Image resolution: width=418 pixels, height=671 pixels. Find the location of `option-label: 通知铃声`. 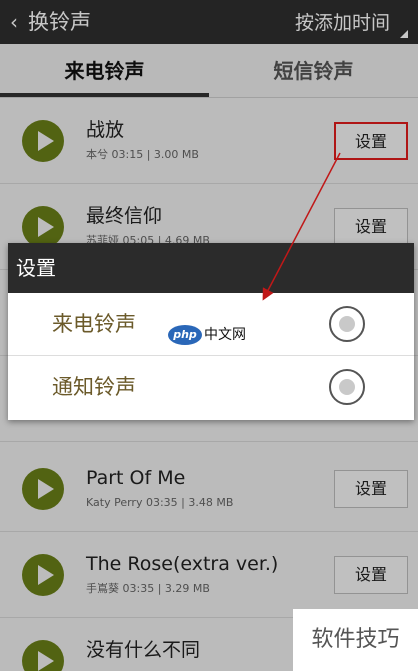

option-label: 通知铃声 is located at coordinates (94, 387).